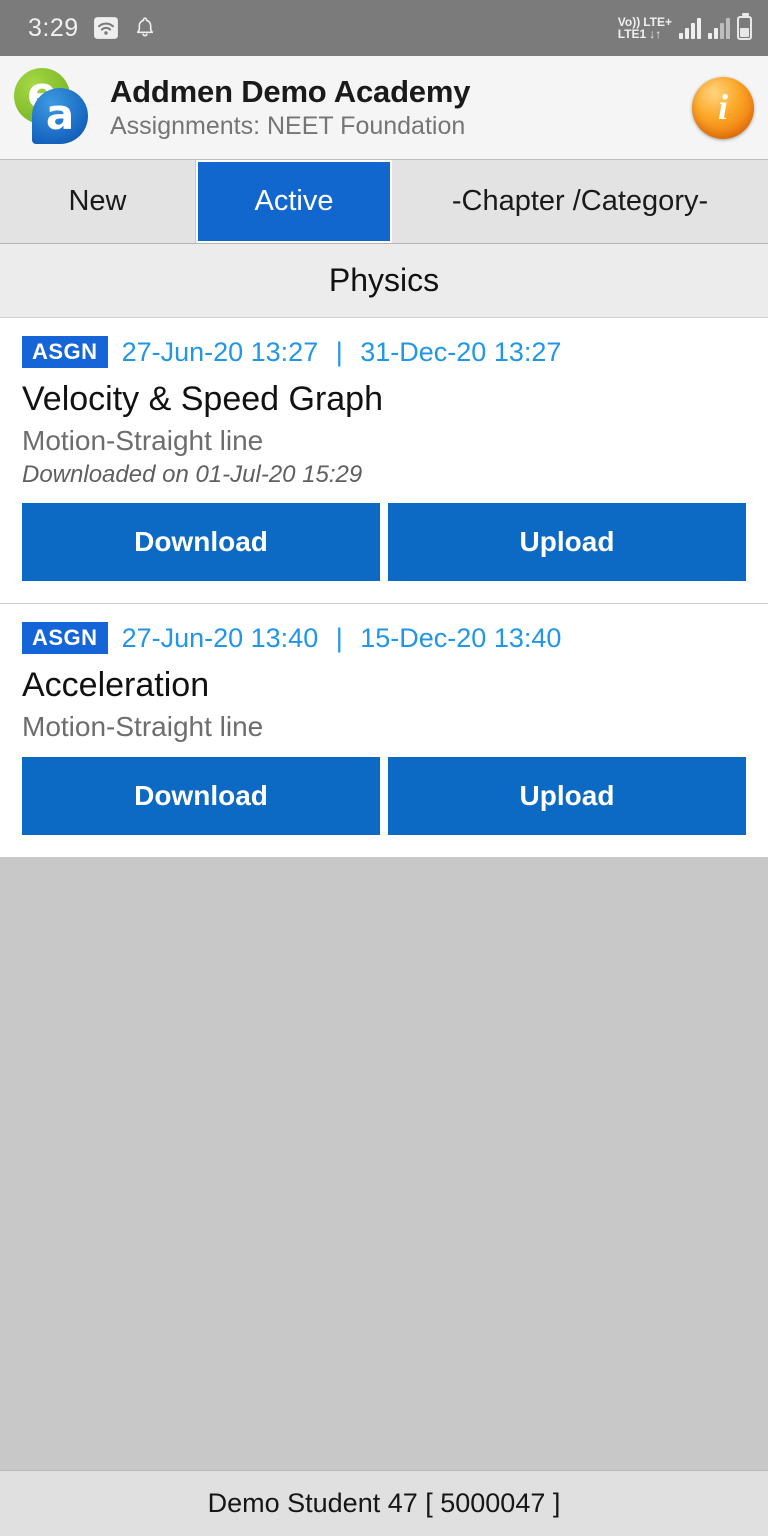 This screenshot has height=1536, width=768. Describe the element at coordinates (294, 201) in the screenshot. I see `tab-active: Active` at that location.